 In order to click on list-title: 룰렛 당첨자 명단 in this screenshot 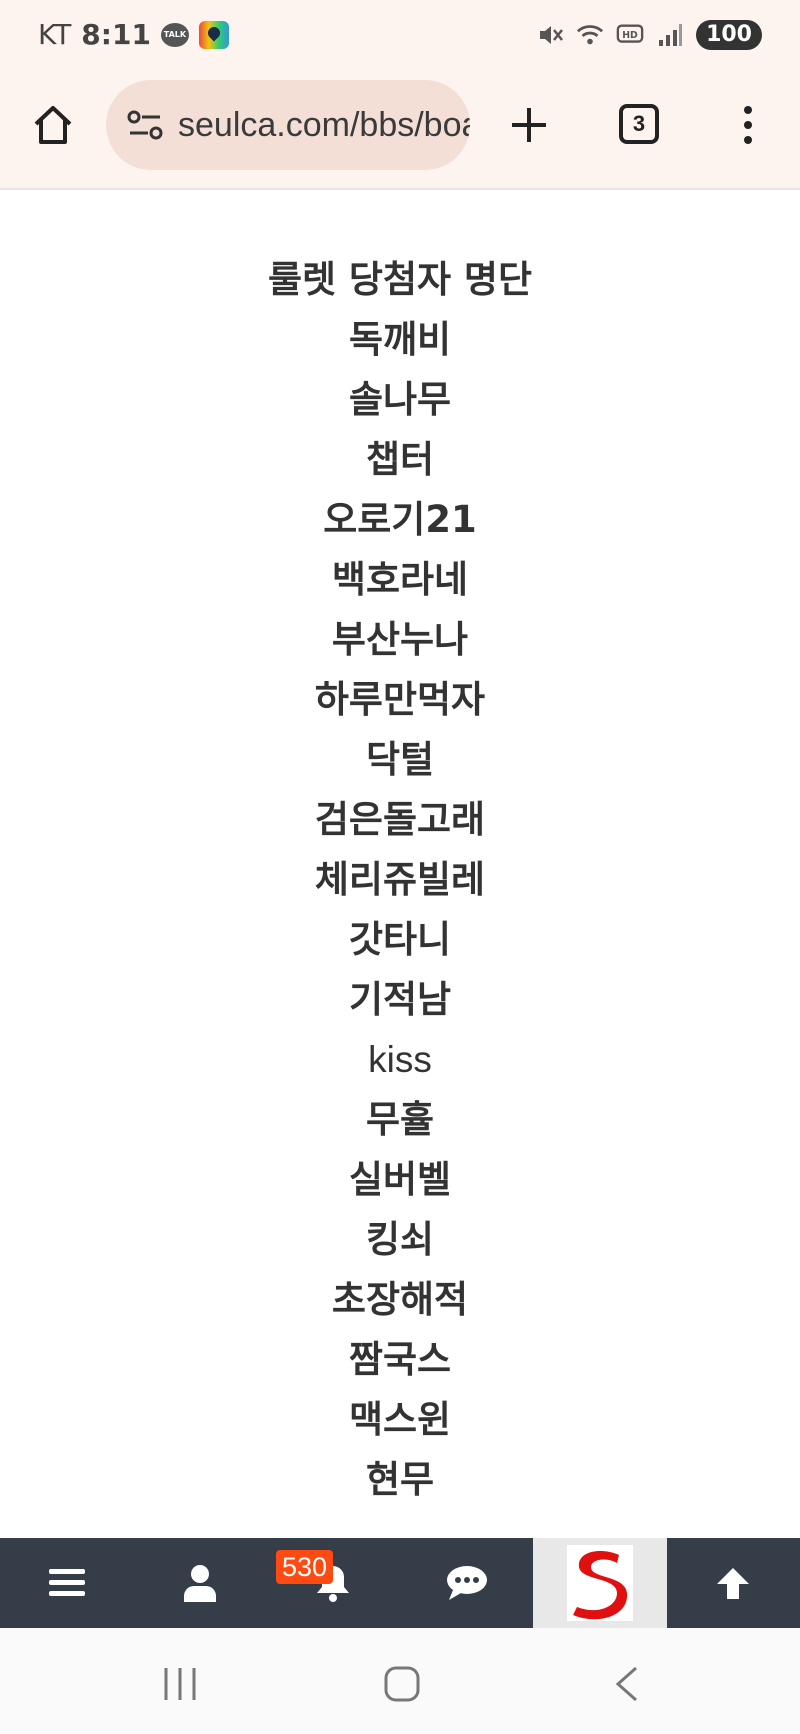, I will do `click(400, 279)`.